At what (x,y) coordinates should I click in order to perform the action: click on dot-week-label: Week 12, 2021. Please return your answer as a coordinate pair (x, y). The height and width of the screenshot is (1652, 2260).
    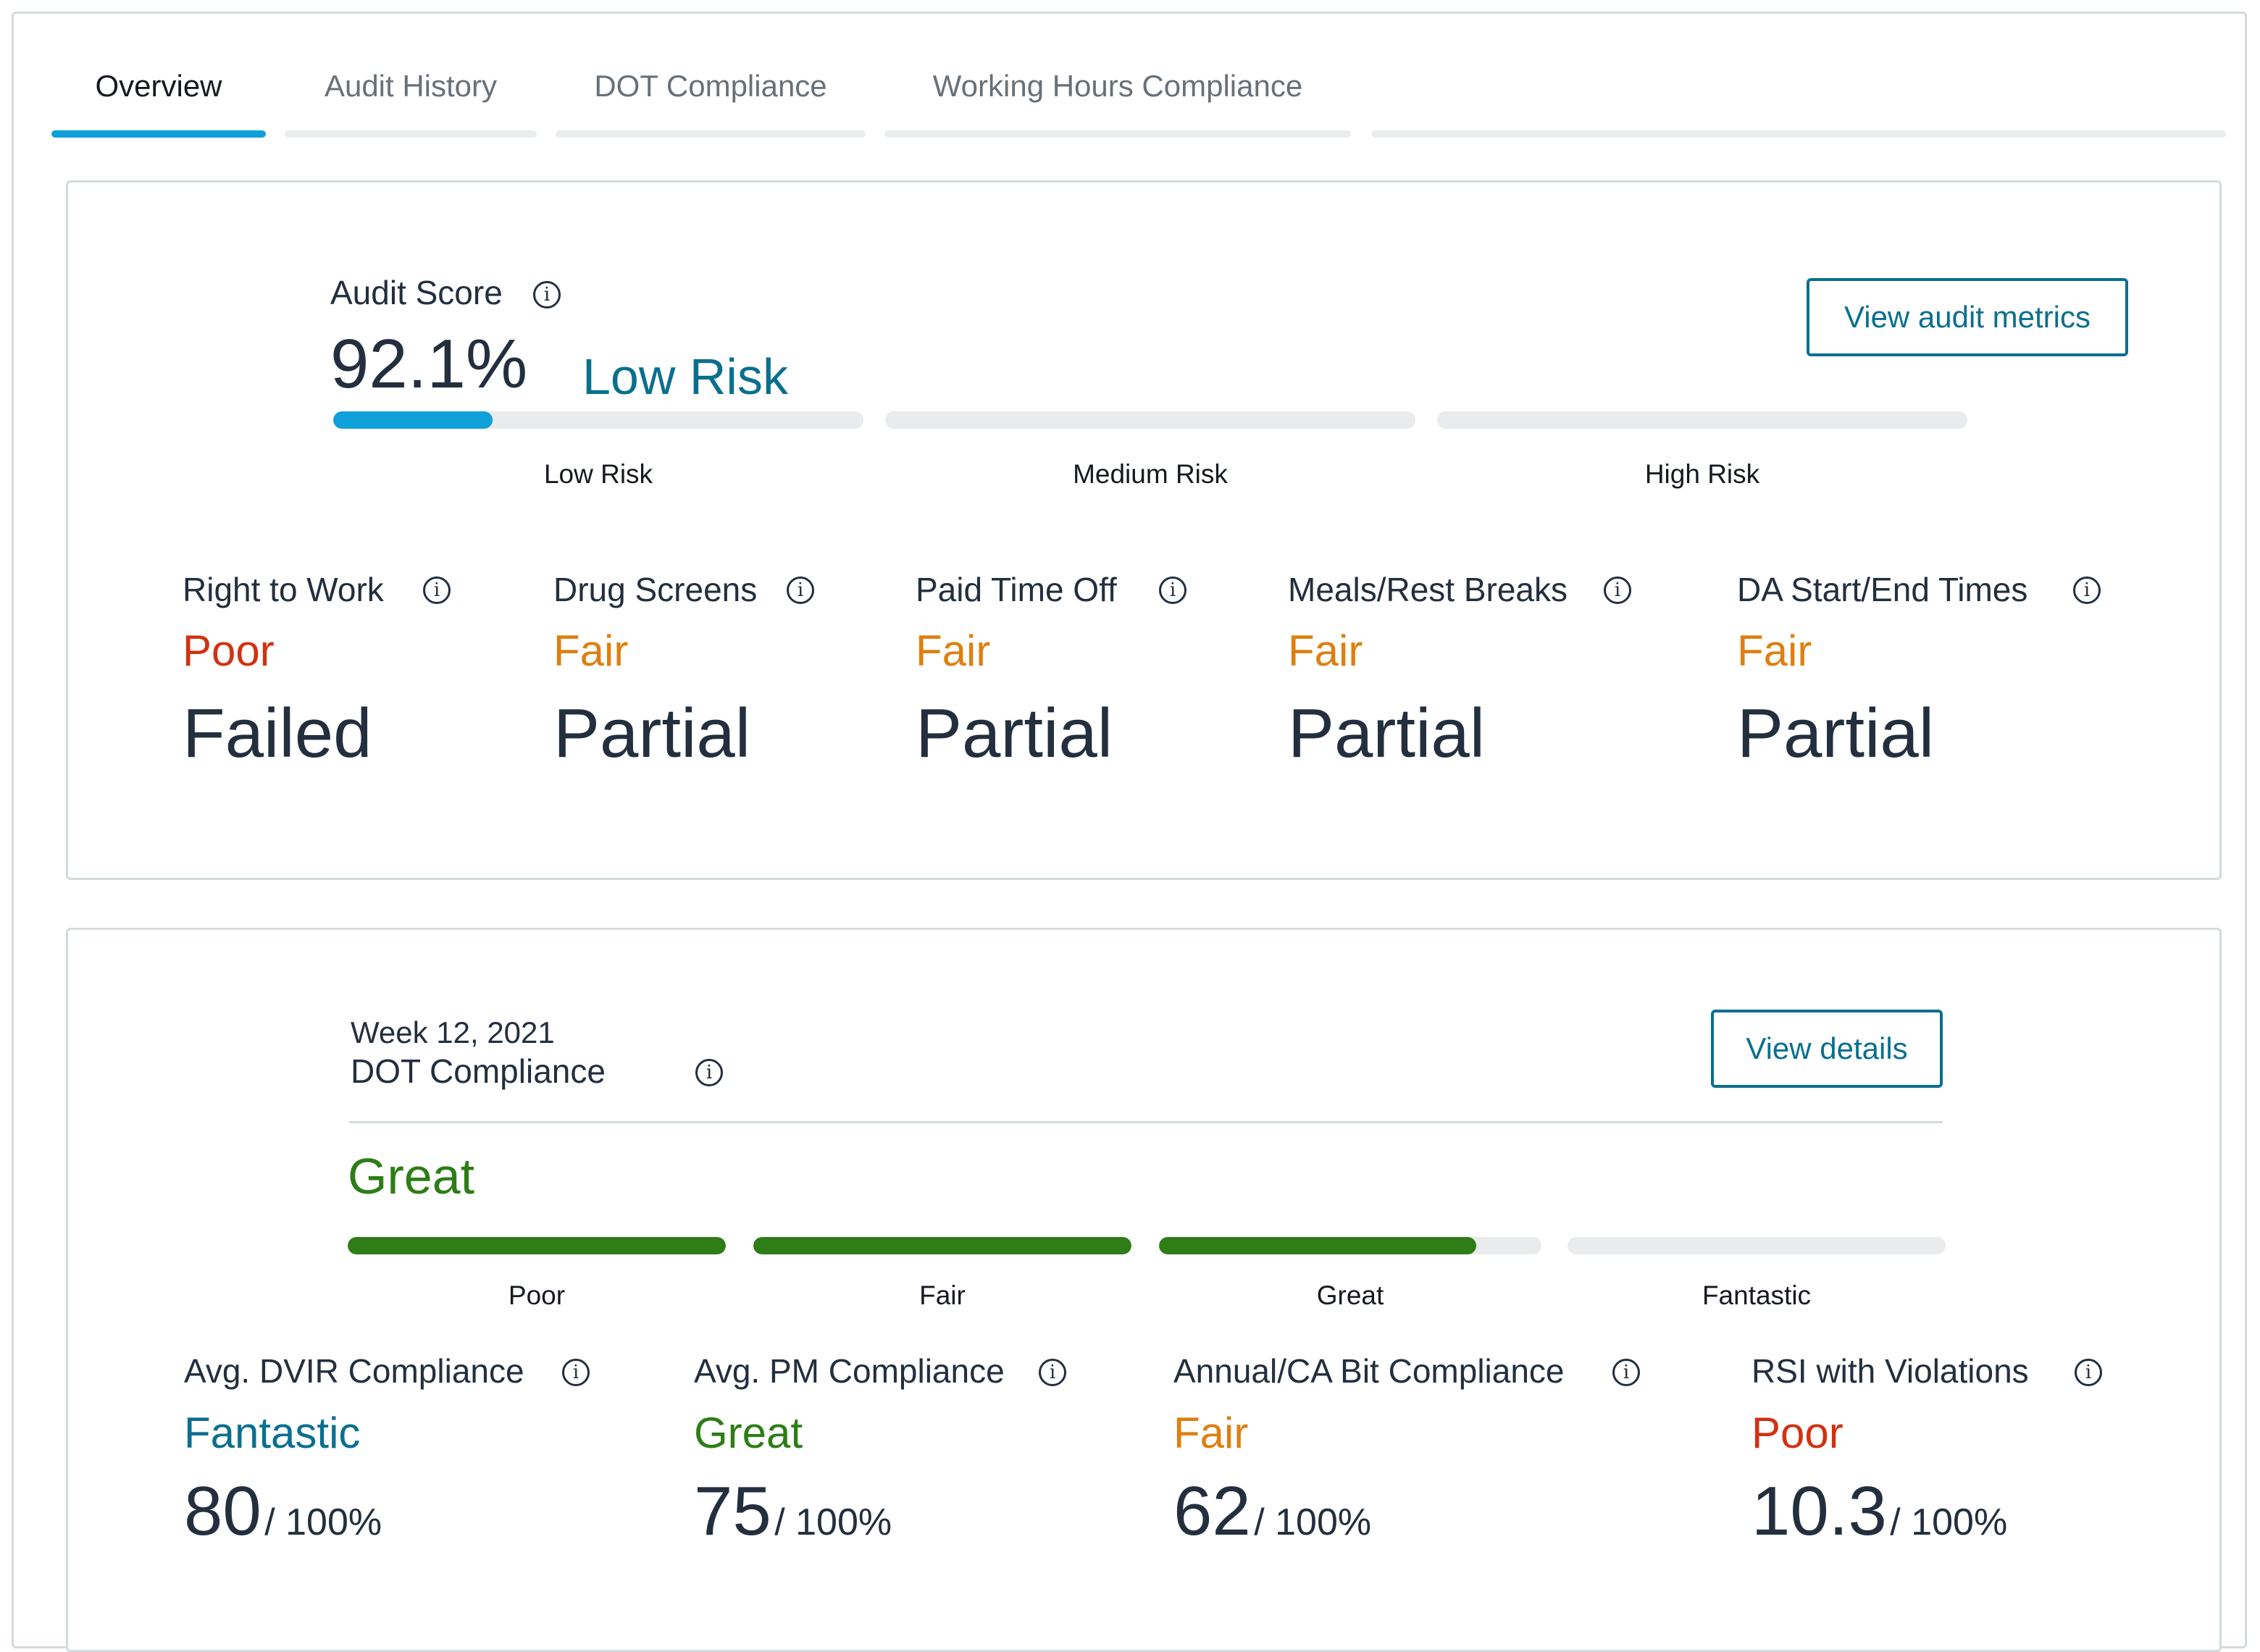
    Looking at the image, I should click on (453, 1032).